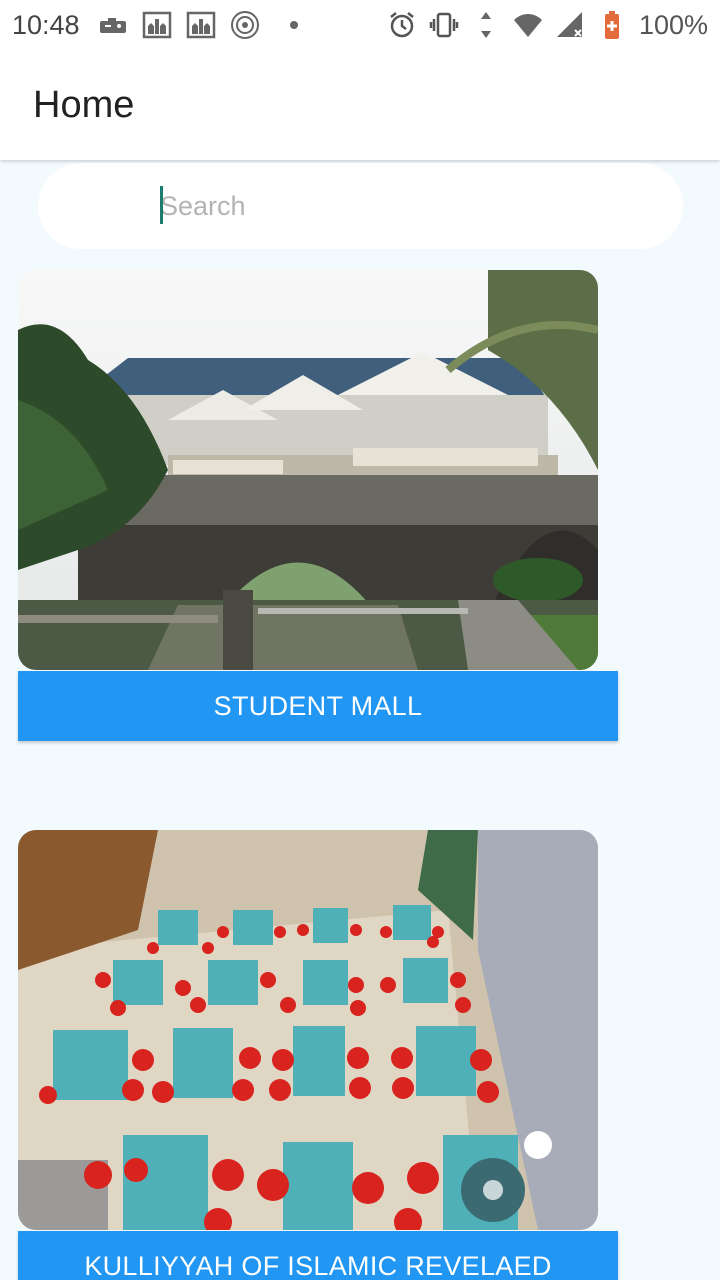 Image resolution: width=720 pixels, height=1280 pixels. I want to click on clock: 10:48, so click(46, 24).